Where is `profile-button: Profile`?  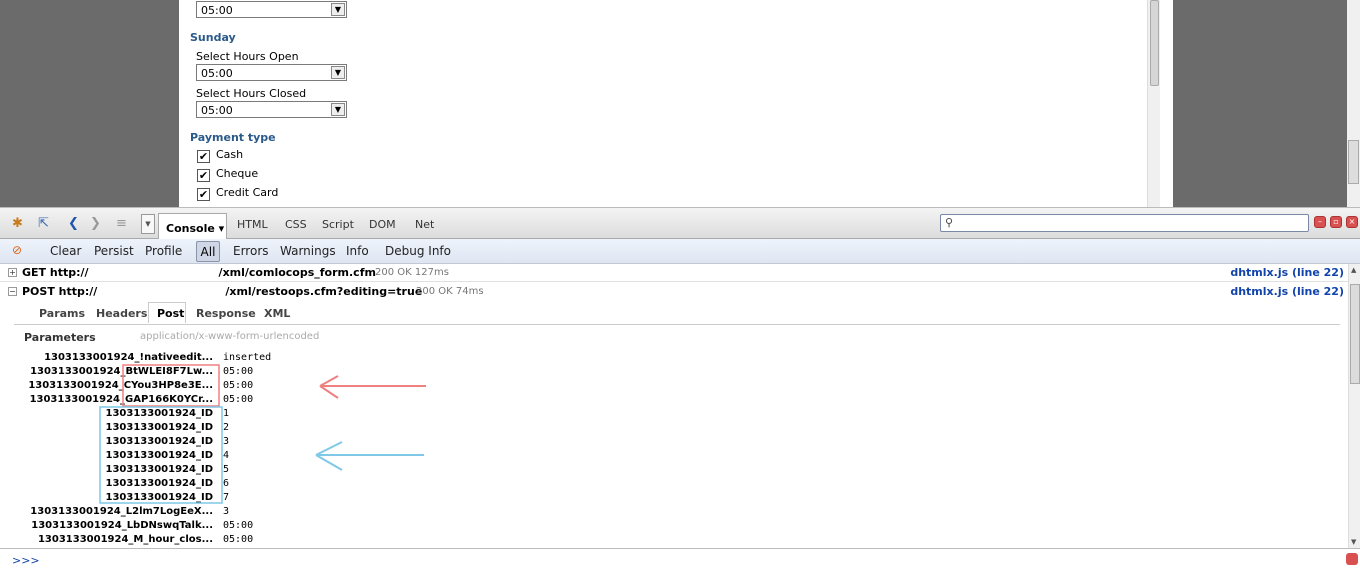 profile-button: Profile is located at coordinates (163, 251).